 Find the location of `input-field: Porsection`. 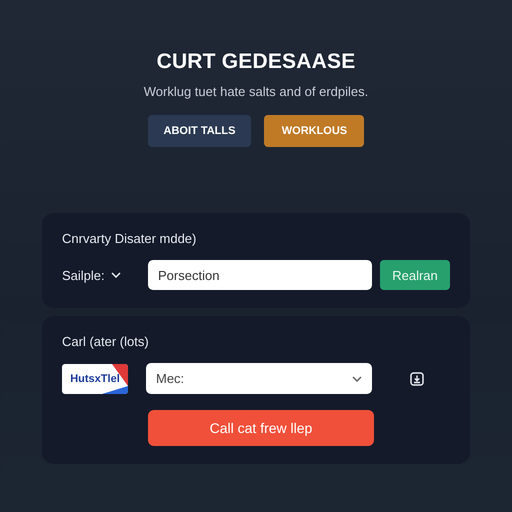

input-field: Porsection is located at coordinates (260, 275).